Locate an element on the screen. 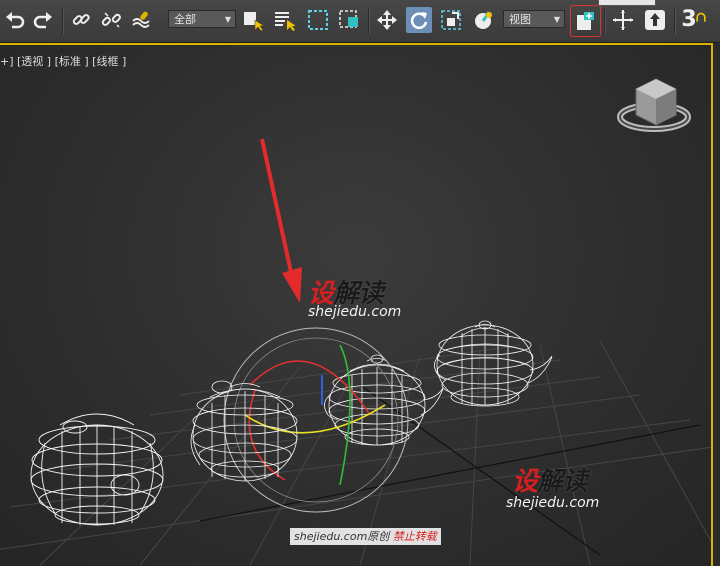 The width and height of the screenshot is (720, 566). scale-icon is located at coordinates (451, 20).